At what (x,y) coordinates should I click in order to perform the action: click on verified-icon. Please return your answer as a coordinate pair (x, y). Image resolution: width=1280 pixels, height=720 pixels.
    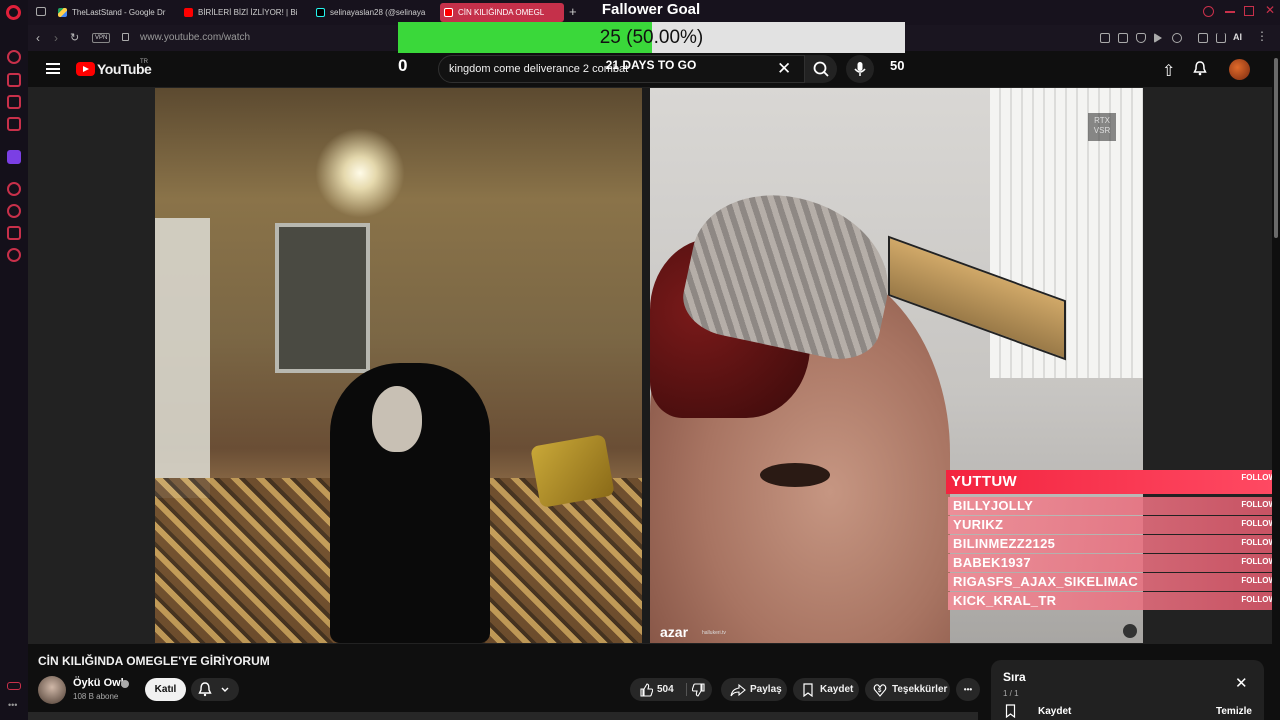
    Looking at the image, I should click on (125, 684).